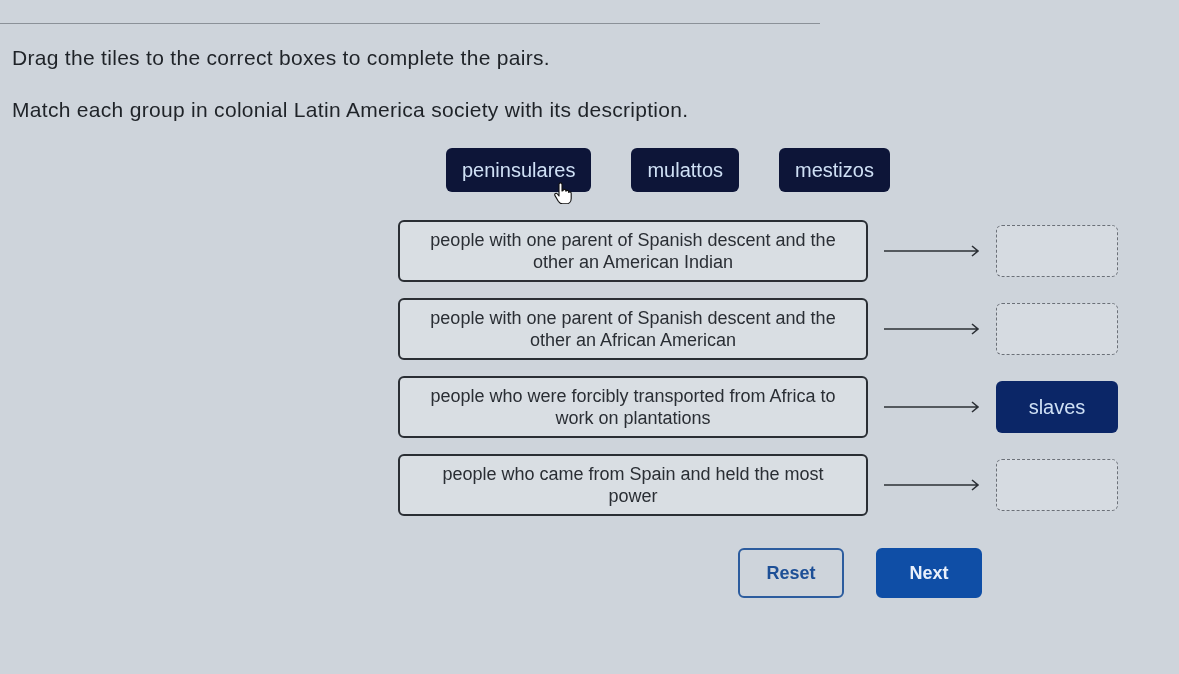 The image size is (1179, 674). I want to click on answer-tile: peninsulares, so click(519, 170).